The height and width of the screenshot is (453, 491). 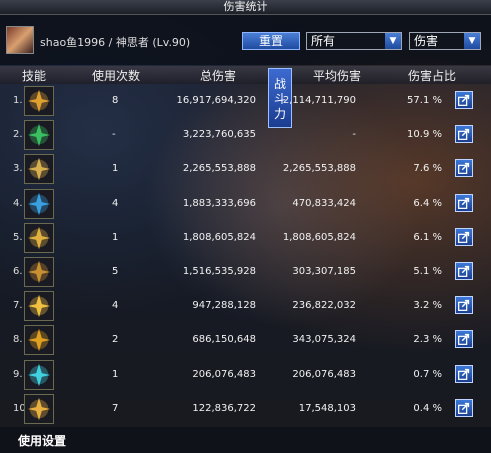 I want to click on window-title: 伤害统计, so click(x=245, y=7).